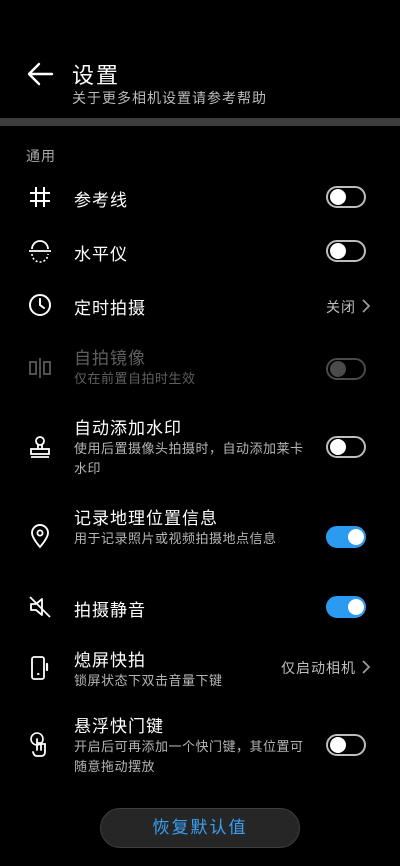 The width and height of the screenshot is (400, 866). What do you see at coordinates (346, 251) in the screenshot?
I see `level-toggle` at bounding box center [346, 251].